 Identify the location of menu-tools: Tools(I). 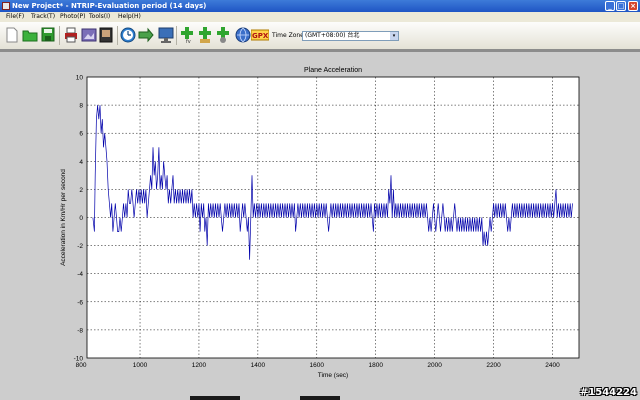
(99, 17).